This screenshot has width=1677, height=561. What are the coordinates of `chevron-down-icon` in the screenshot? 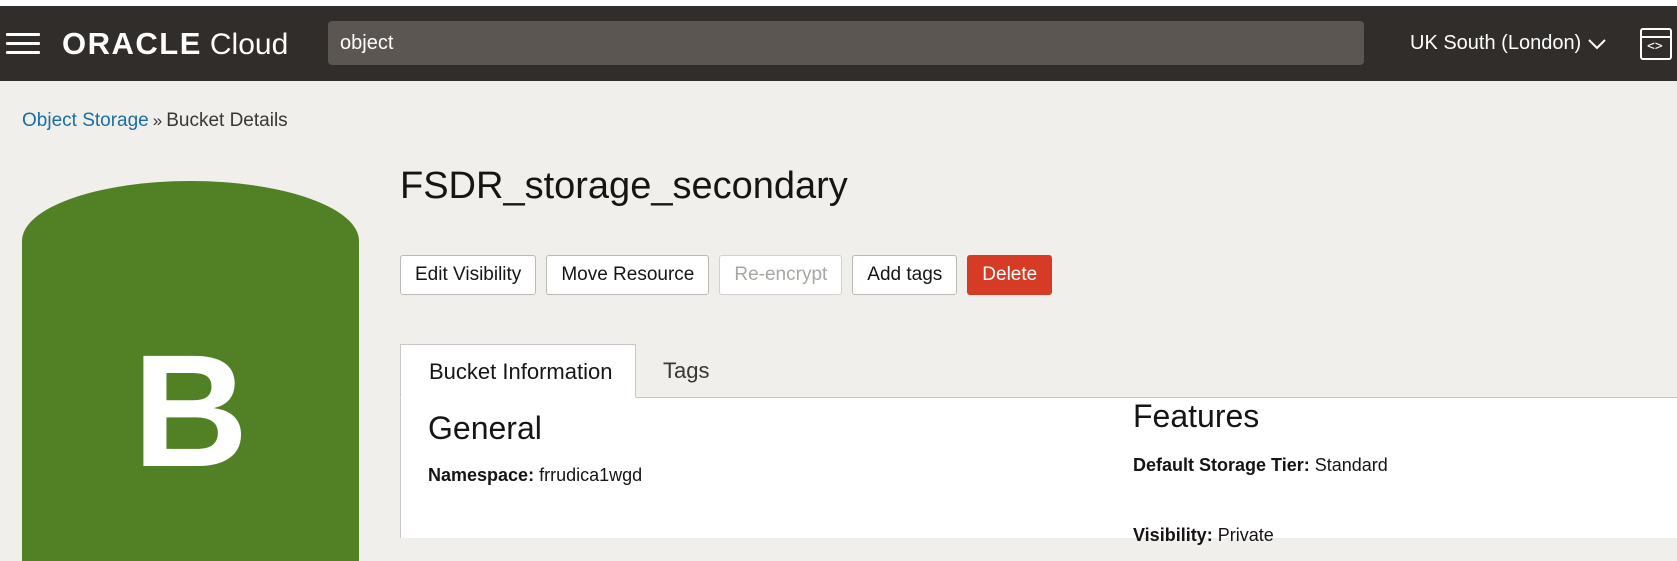 It's located at (1597, 43).